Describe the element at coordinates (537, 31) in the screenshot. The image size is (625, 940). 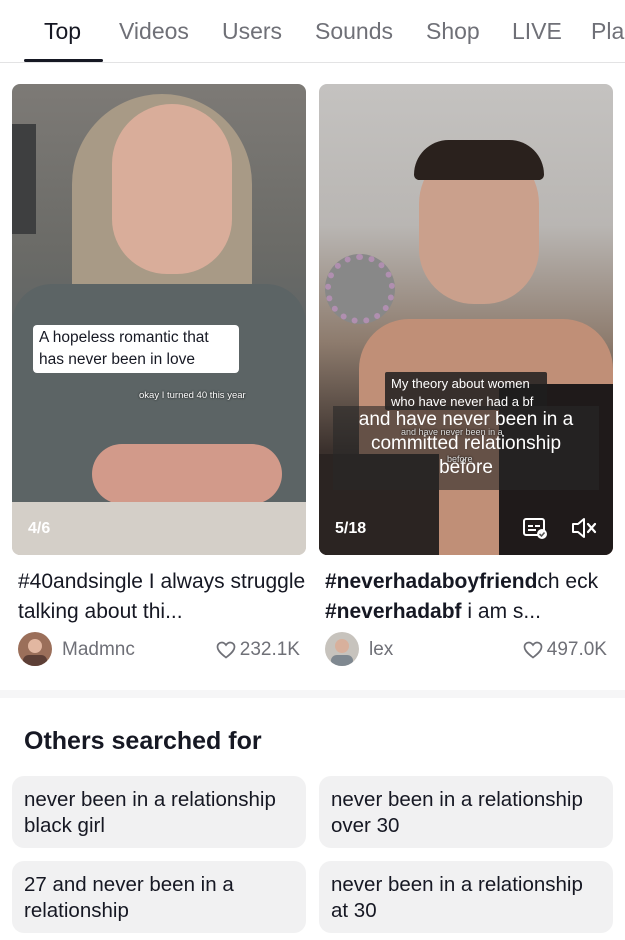
I see `tab-live: LIVE` at that location.